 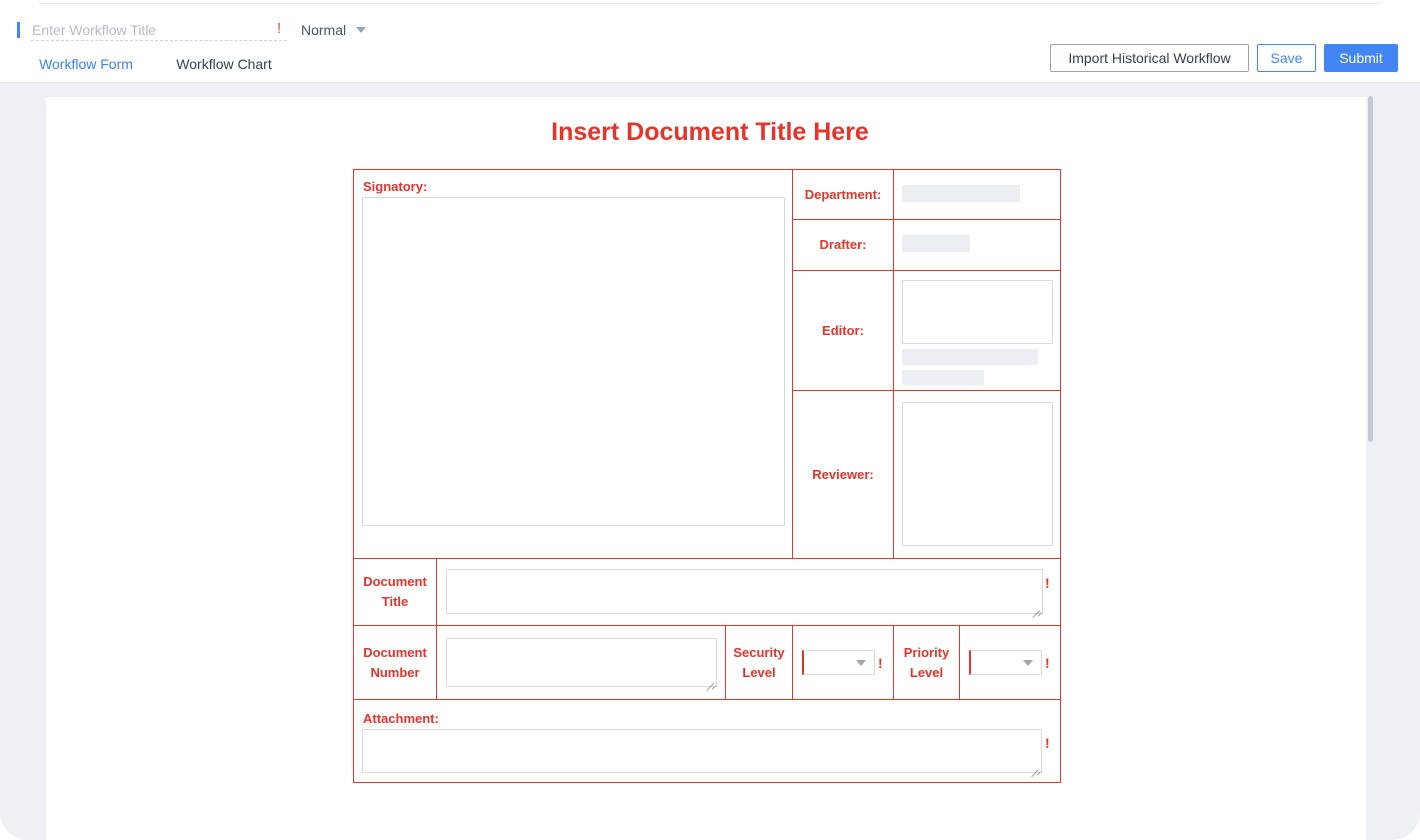 I want to click on priority-level-required-mark: !, so click(x=1047, y=663).